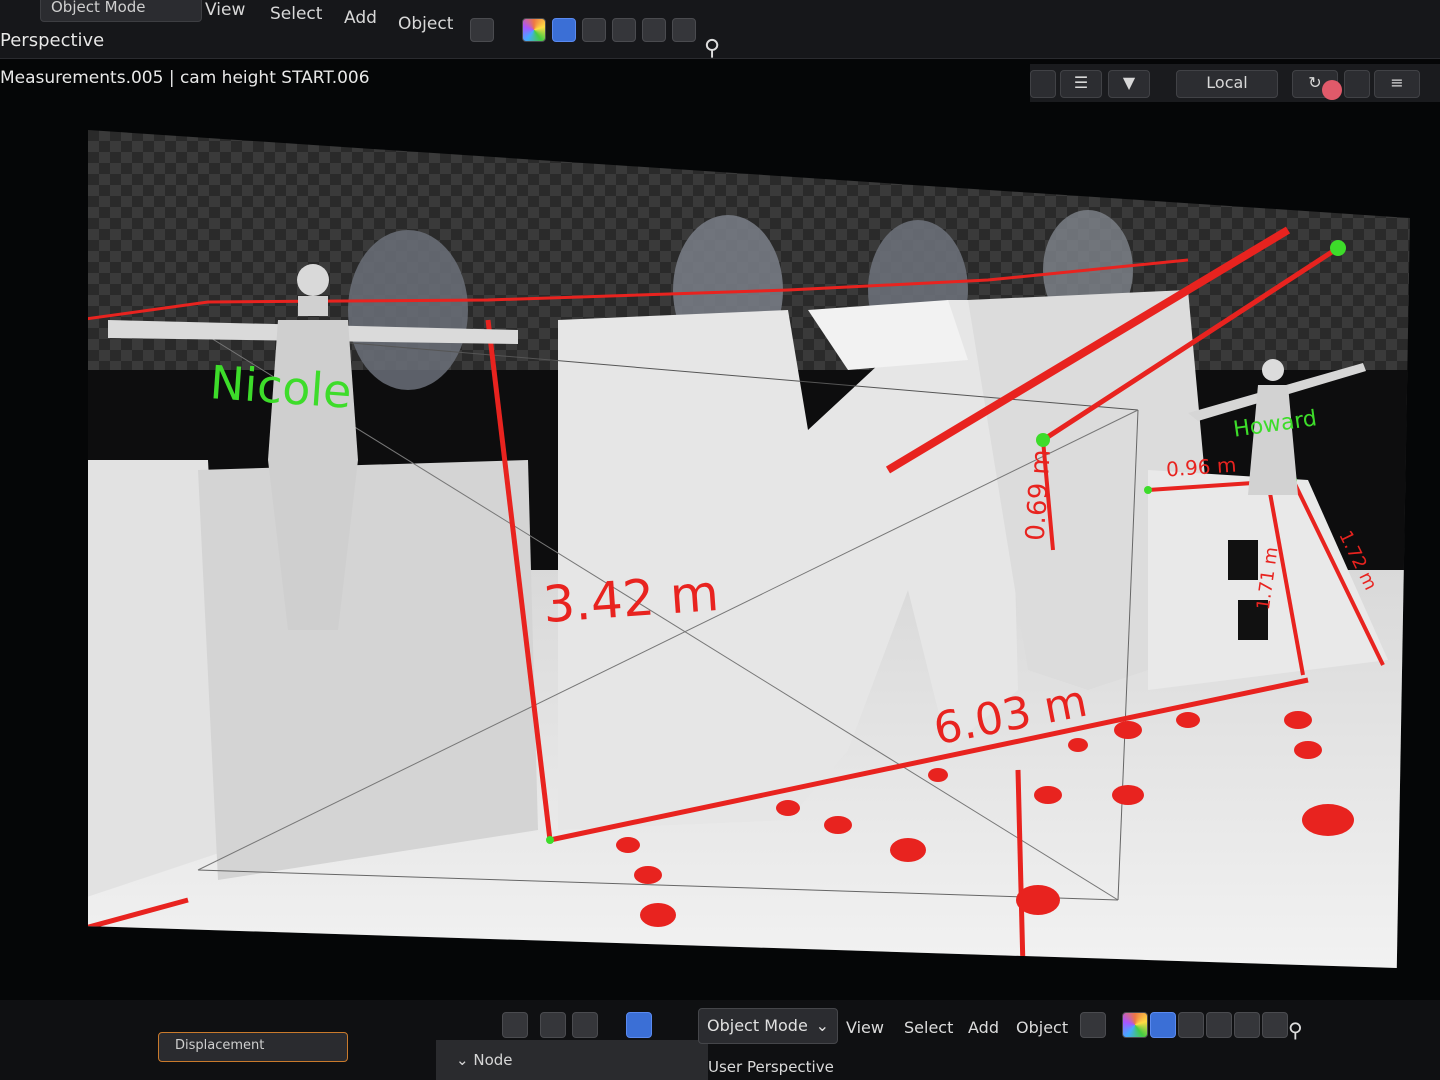 The width and height of the screenshot is (1440, 1080). I want to click on grid-icon, so click(585, 1025).